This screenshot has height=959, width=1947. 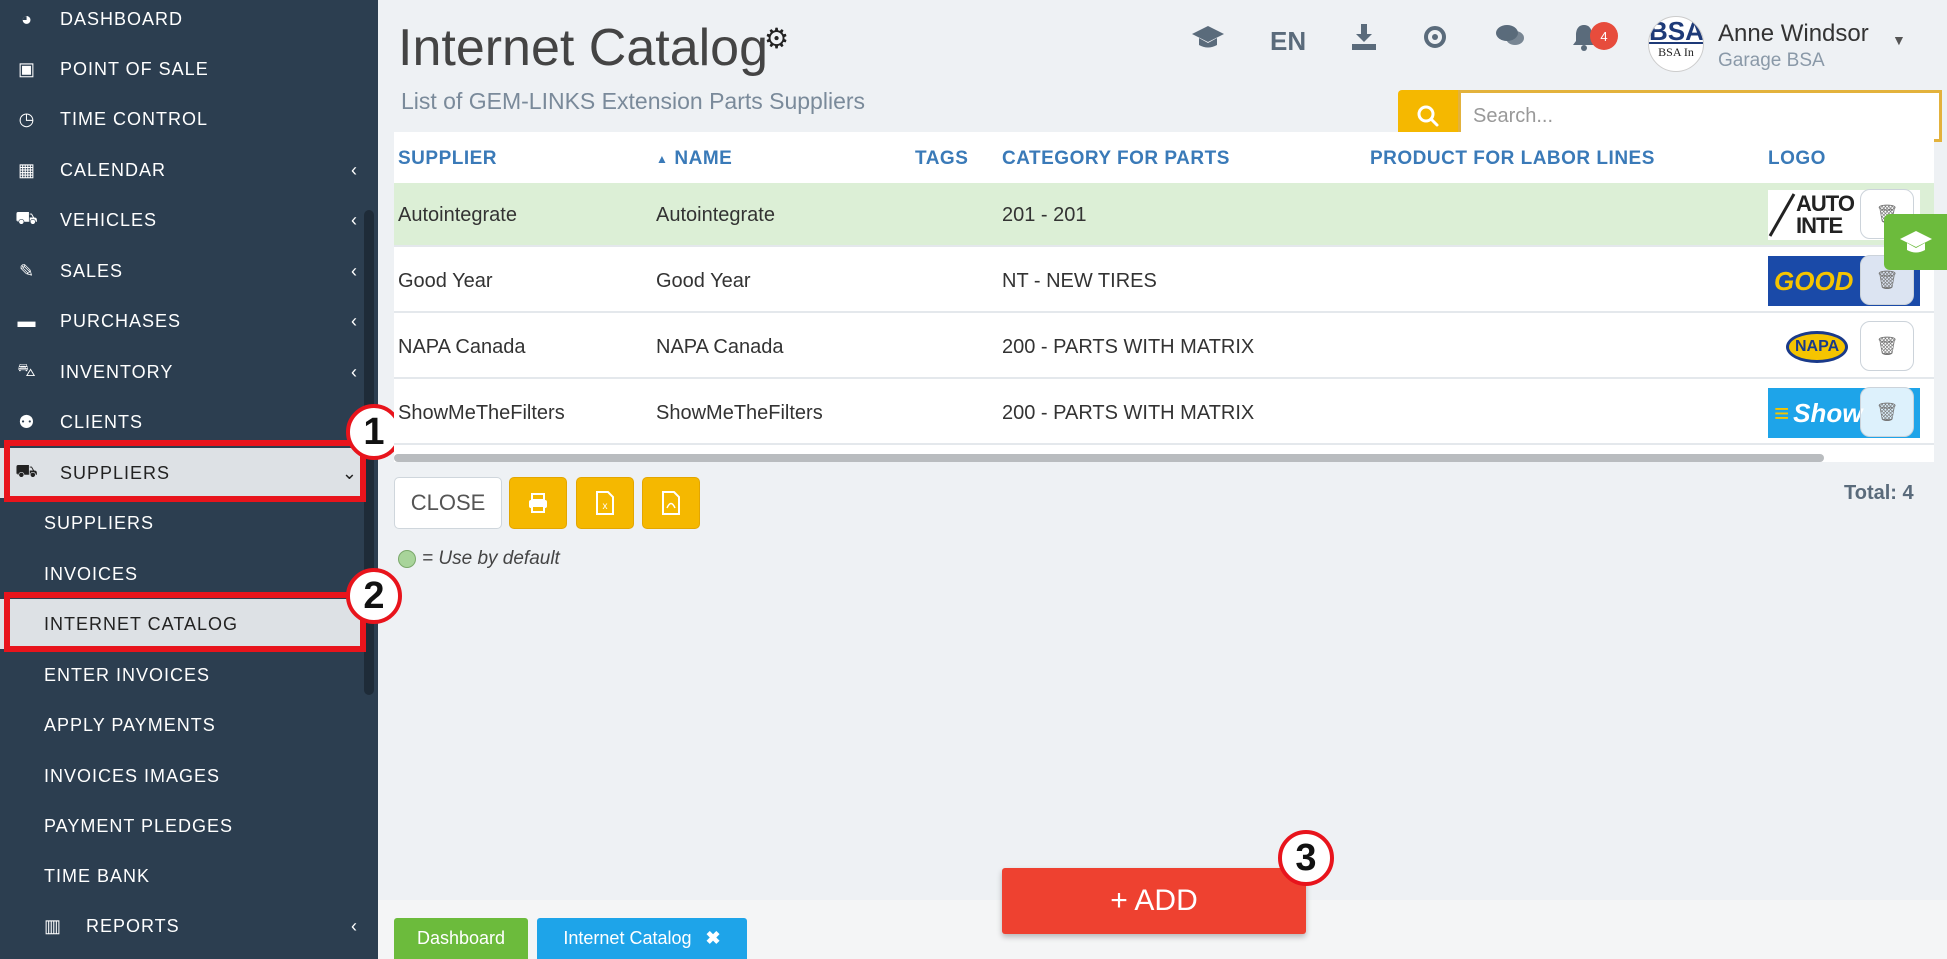 I want to click on sidebar-item-label: TIME CONTROL, so click(x=134, y=118).